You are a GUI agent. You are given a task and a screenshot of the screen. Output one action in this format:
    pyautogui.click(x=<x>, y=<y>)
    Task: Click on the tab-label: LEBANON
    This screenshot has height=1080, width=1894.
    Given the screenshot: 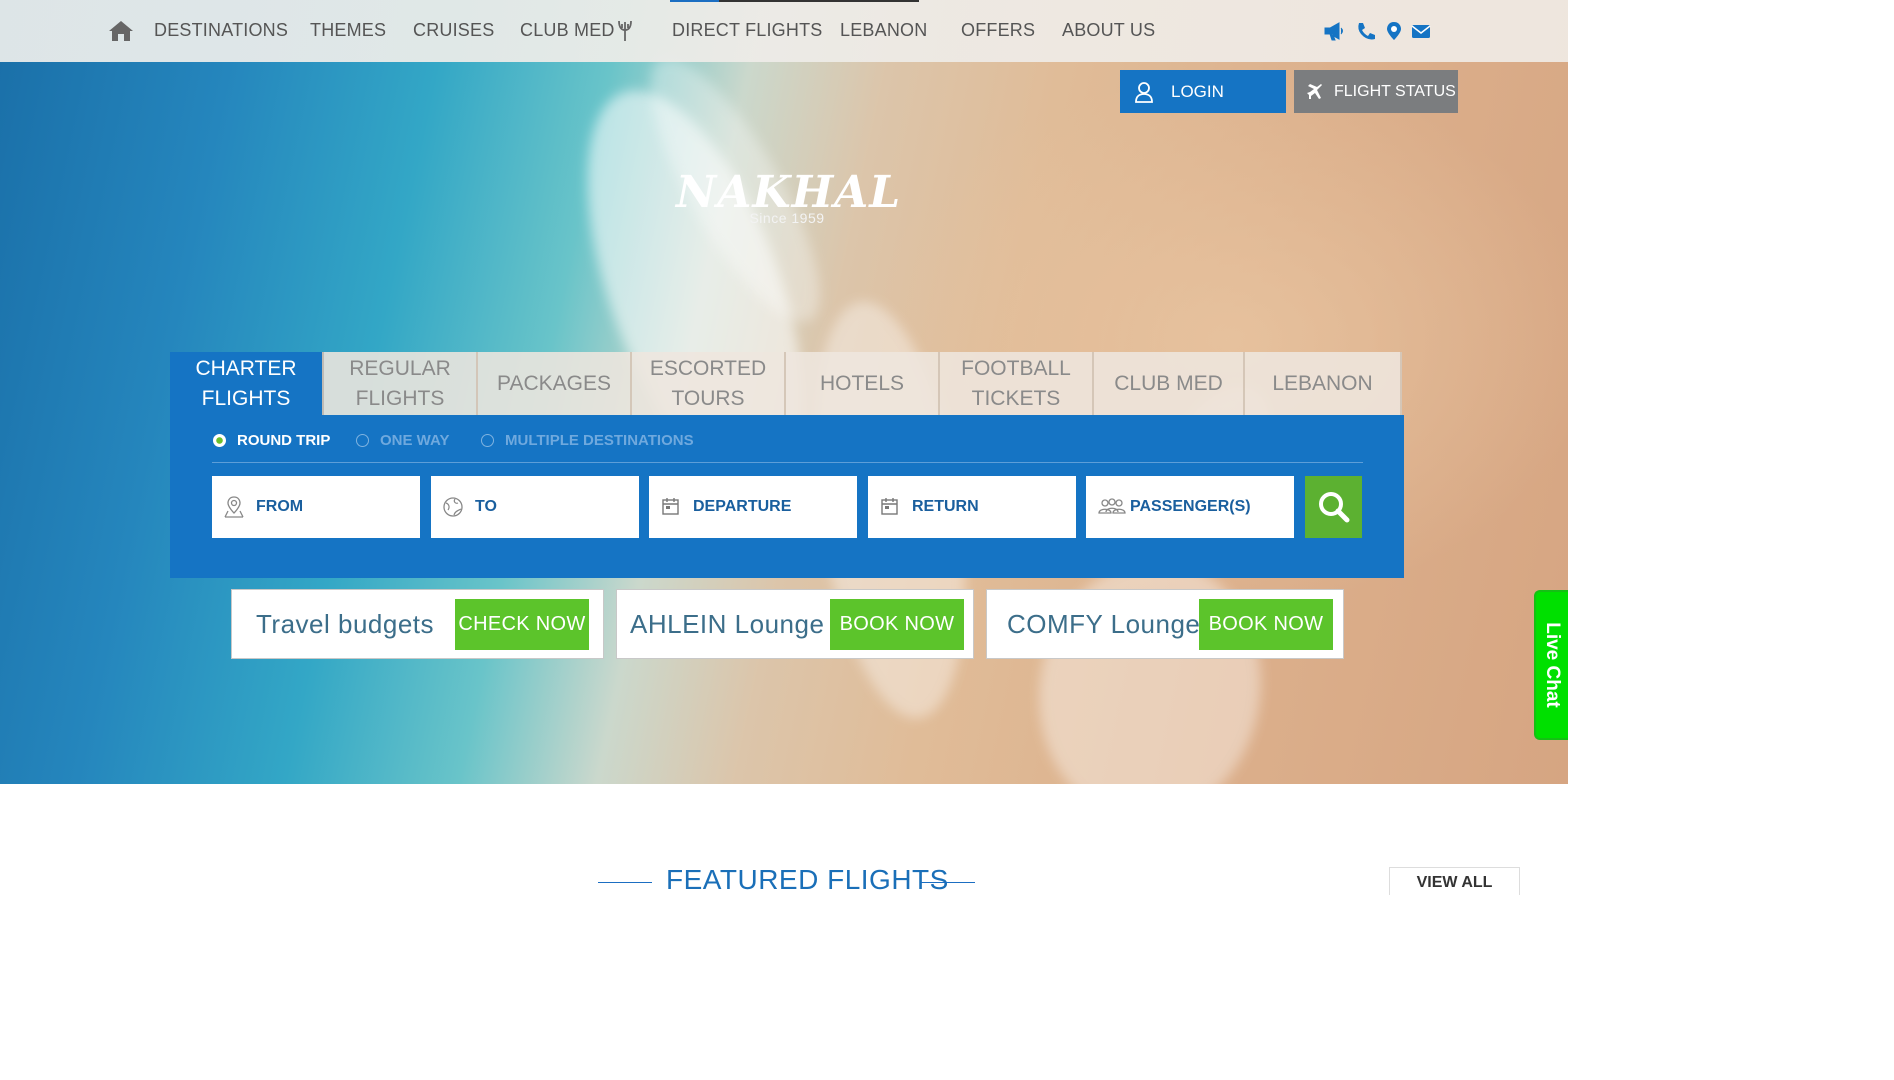 What is the action you would take?
    pyautogui.click(x=1322, y=384)
    